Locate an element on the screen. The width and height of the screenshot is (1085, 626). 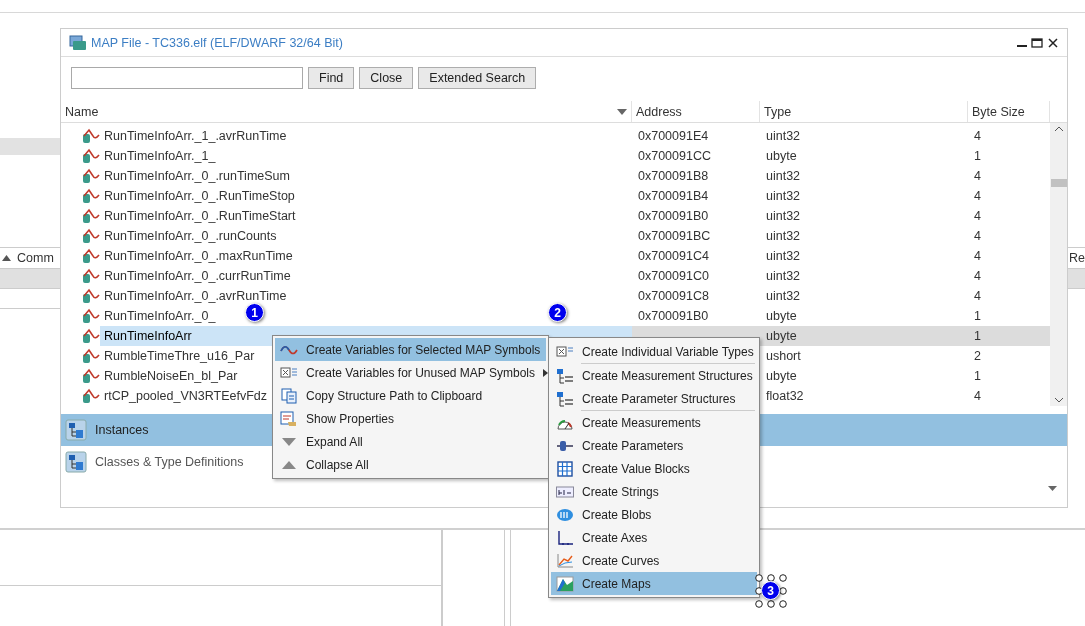
toolbar-button: Find is located at coordinates (331, 78).